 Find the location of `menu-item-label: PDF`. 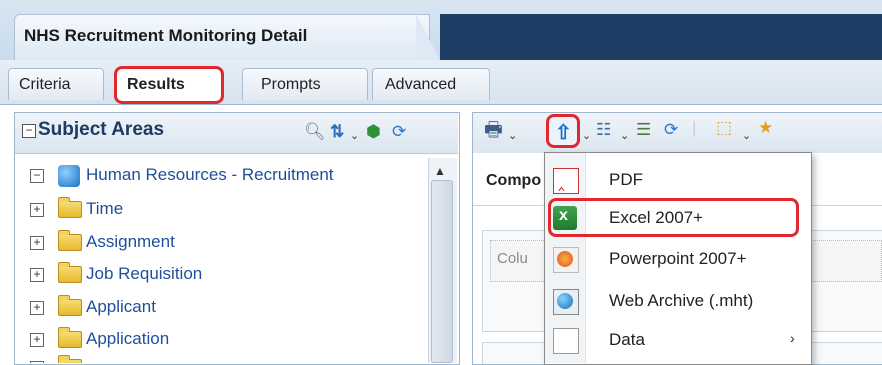

menu-item-label: PDF is located at coordinates (626, 179).